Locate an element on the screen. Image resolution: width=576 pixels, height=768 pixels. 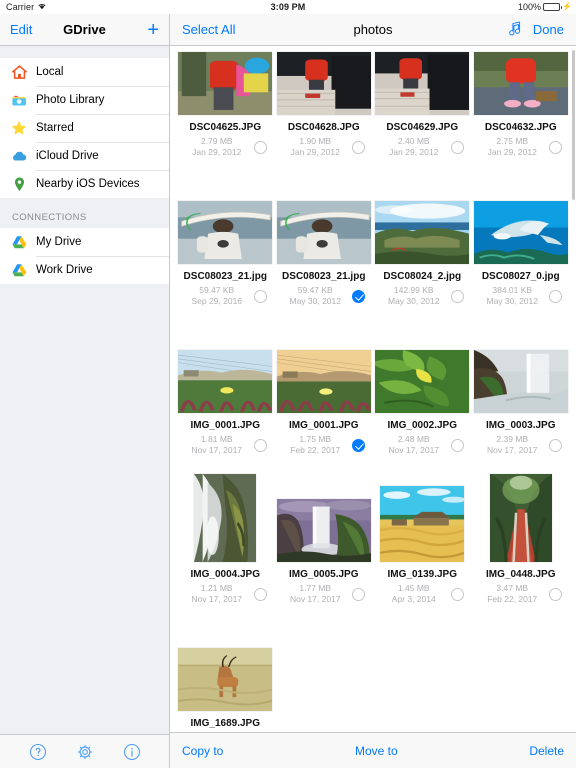
cloud-icon is located at coordinates (19, 156).